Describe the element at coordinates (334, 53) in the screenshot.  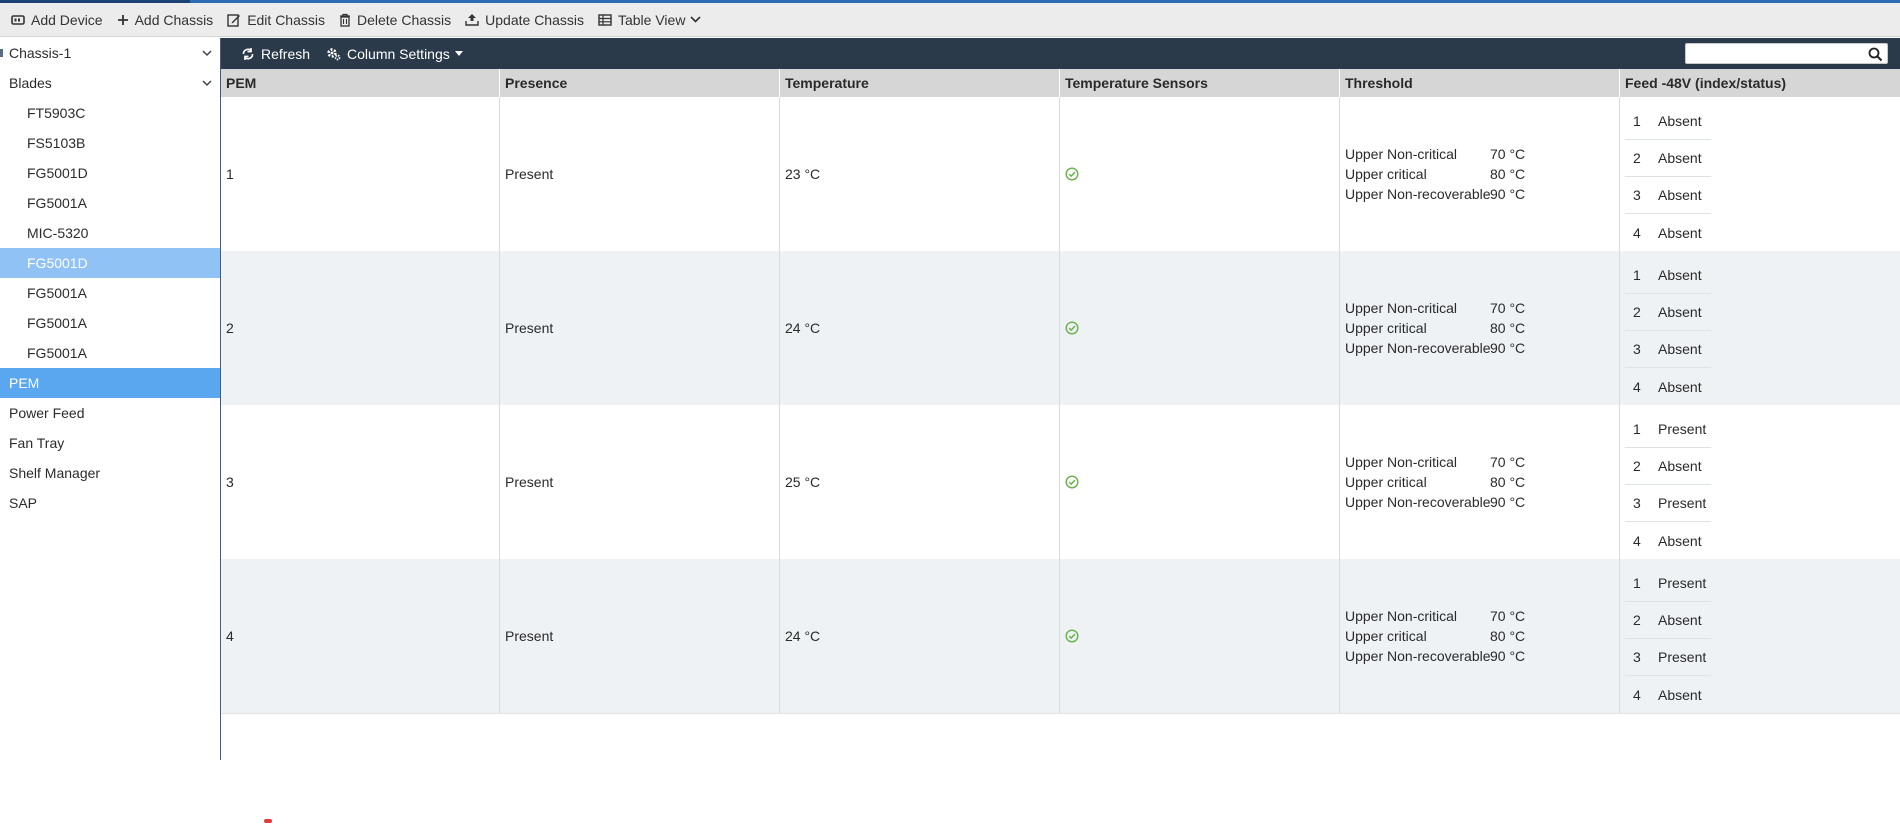
I see `gear-icon` at that location.